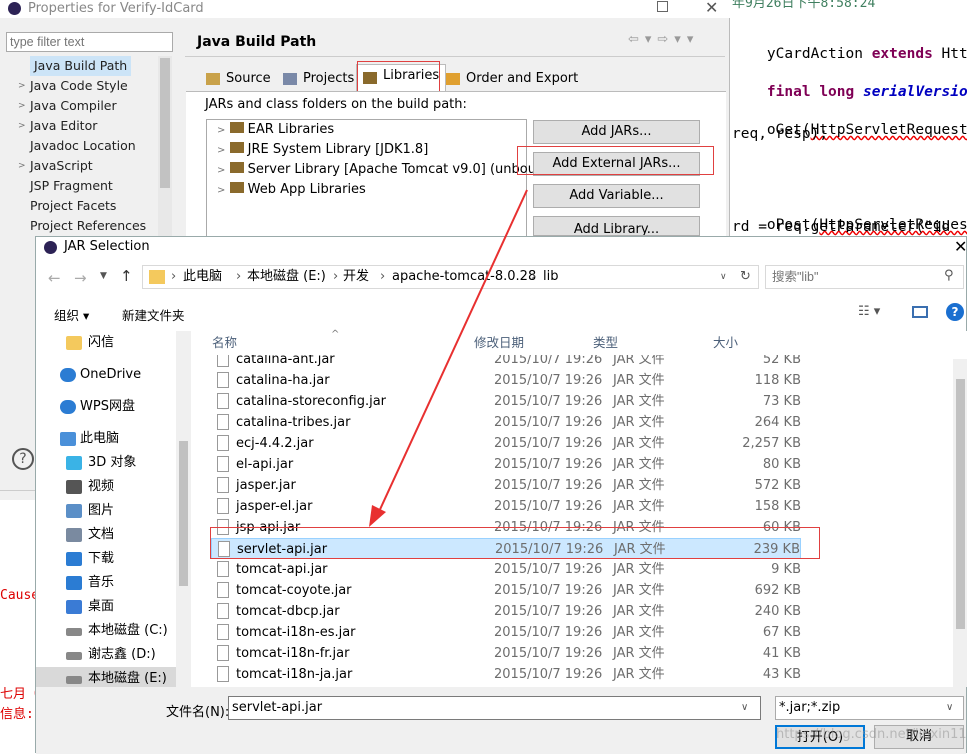 The width and height of the screenshot is (967, 754). What do you see at coordinates (452, 353) in the screenshot?
I see `arrow-line` at bounding box center [452, 353].